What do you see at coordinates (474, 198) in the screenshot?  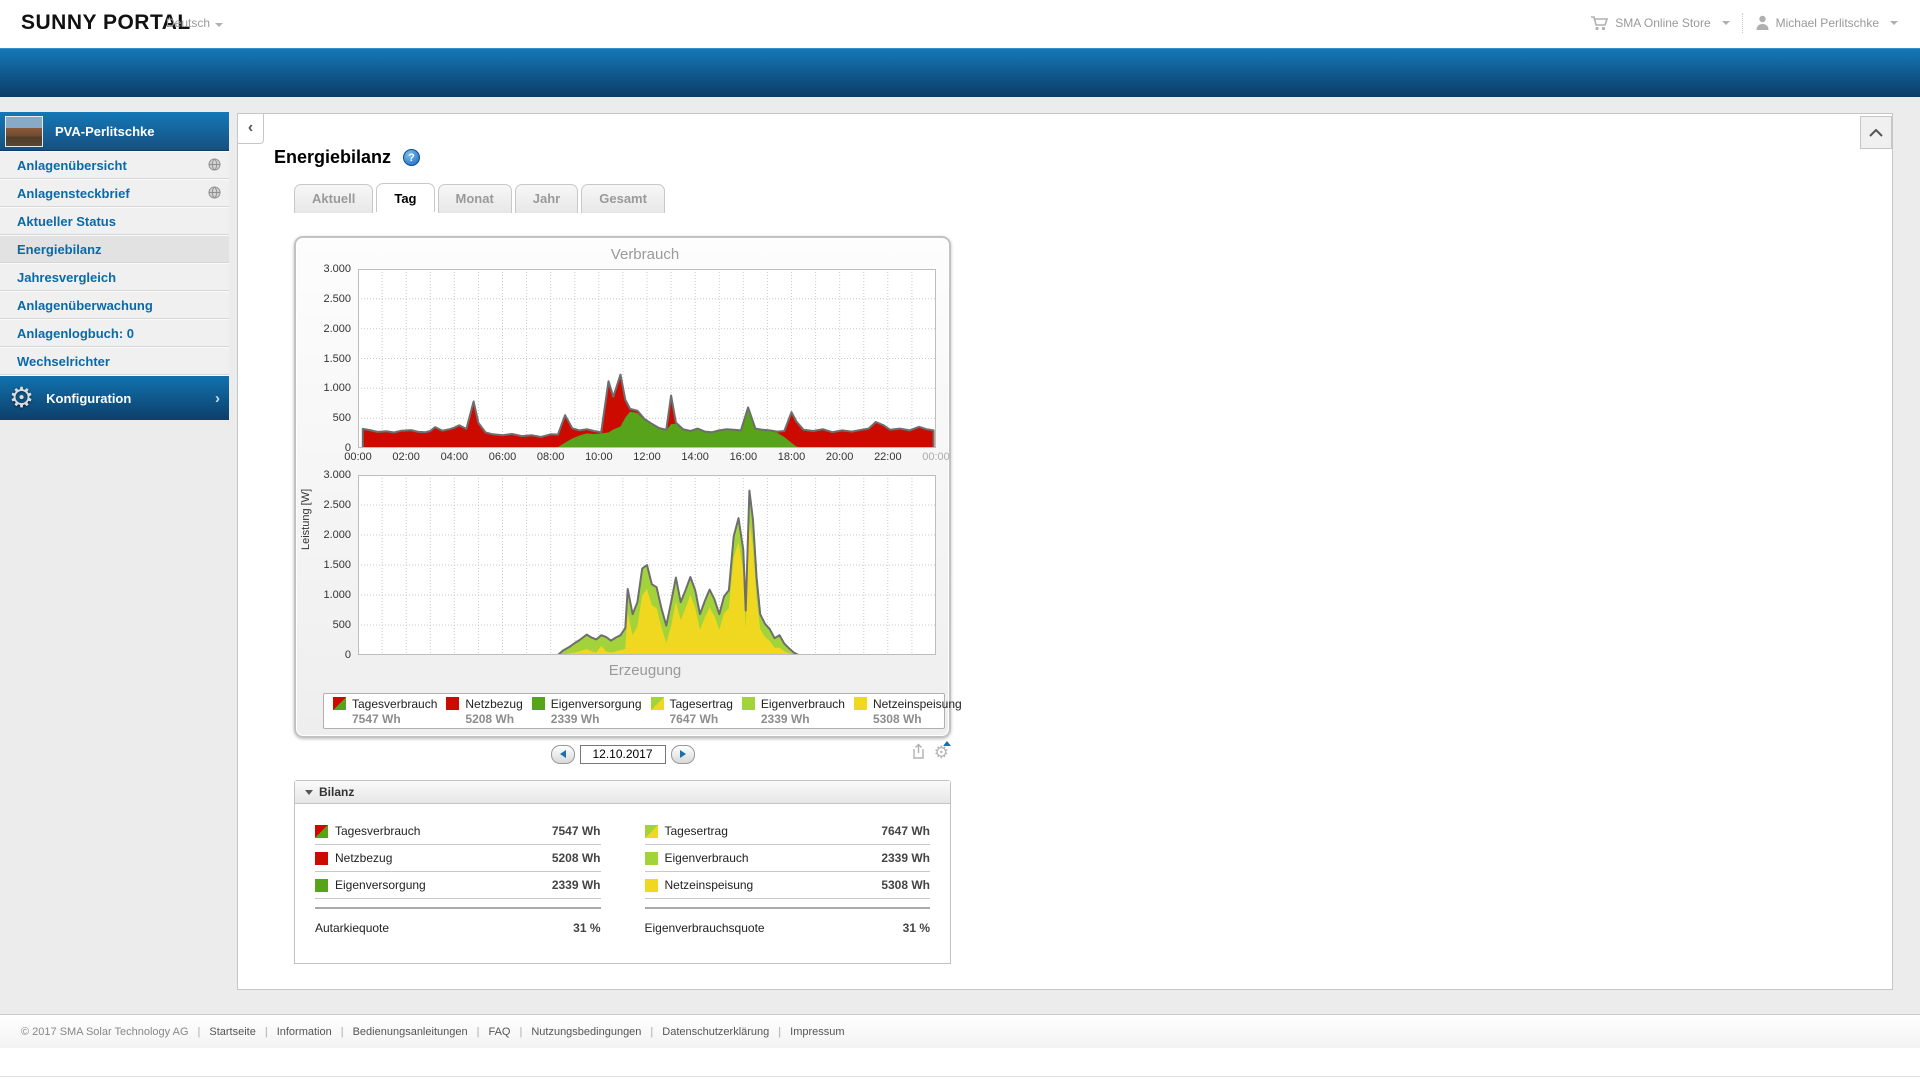 I see `tab-monat: Monat` at bounding box center [474, 198].